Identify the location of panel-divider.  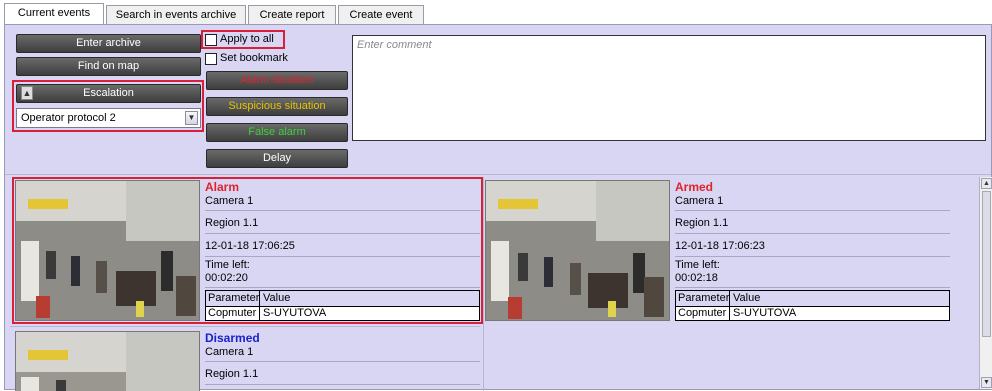
(498, 174).